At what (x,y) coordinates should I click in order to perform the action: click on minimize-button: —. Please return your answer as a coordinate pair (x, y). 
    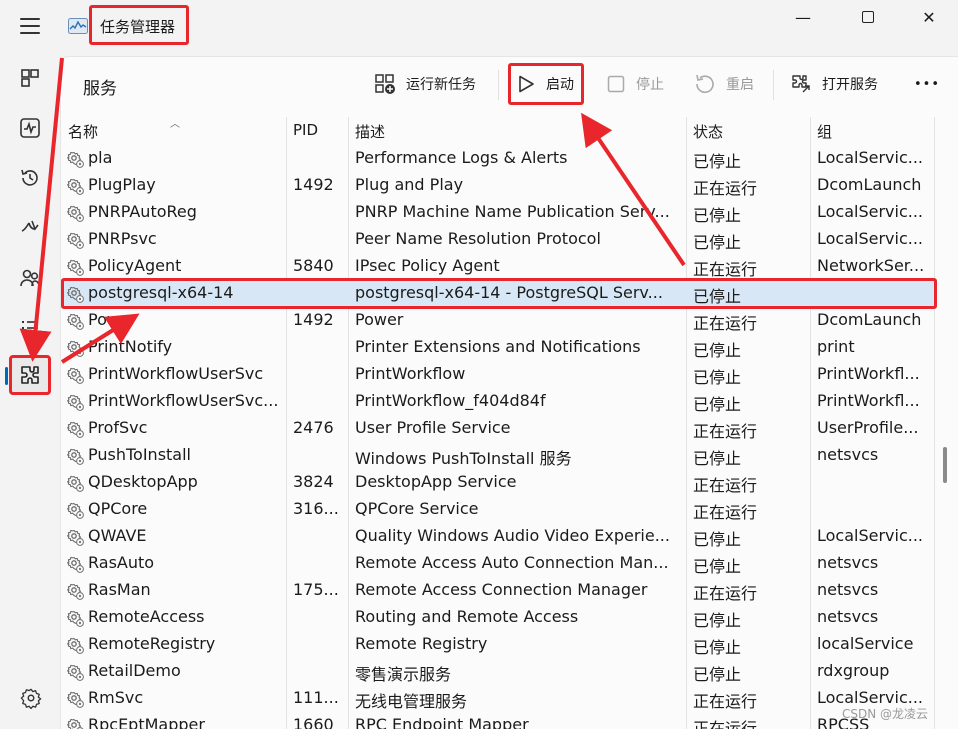
    Looking at the image, I should click on (803, 18).